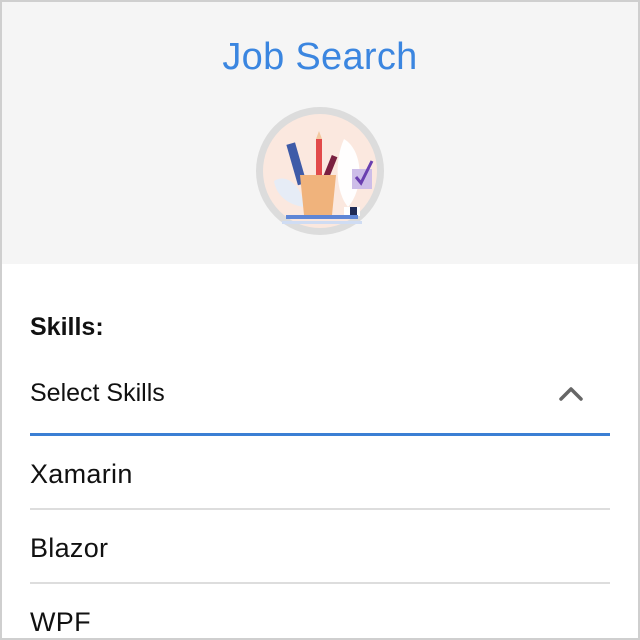 The height and width of the screenshot is (640, 640). Describe the element at coordinates (320, 547) in the screenshot. I see `option-blazor: Blazor` at that location.